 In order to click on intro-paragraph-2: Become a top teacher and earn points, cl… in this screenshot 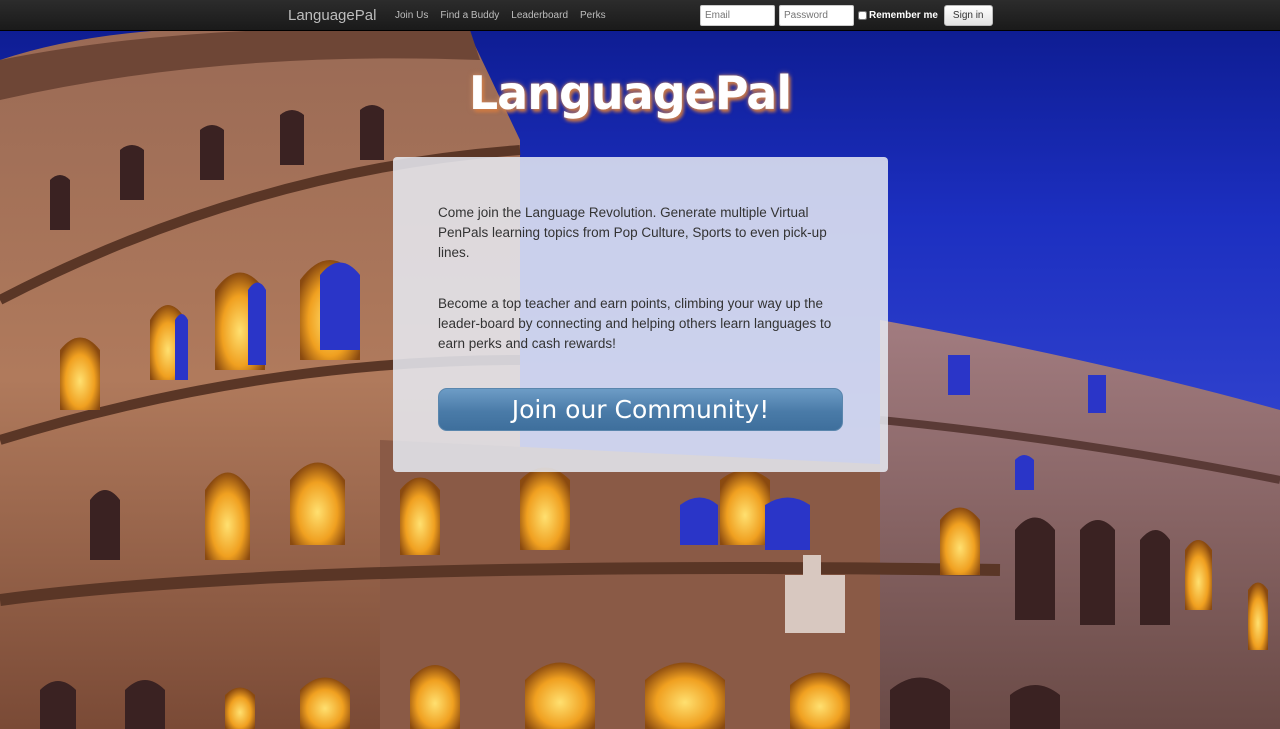, I will do `click(635, 323)`.